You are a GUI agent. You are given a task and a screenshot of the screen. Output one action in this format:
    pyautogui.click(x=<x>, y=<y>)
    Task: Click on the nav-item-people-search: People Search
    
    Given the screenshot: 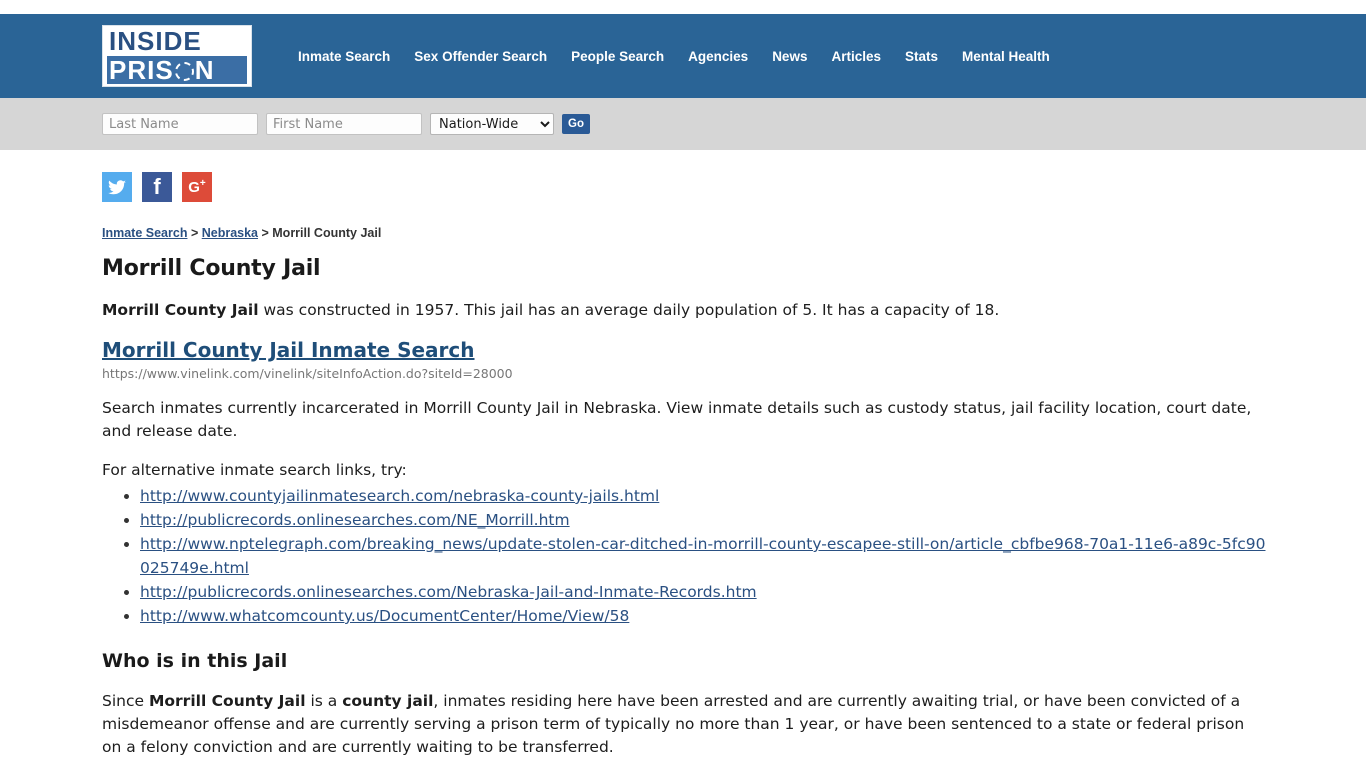 What is the action you would take?
    pyautogui.click(x=617, y=56)
    